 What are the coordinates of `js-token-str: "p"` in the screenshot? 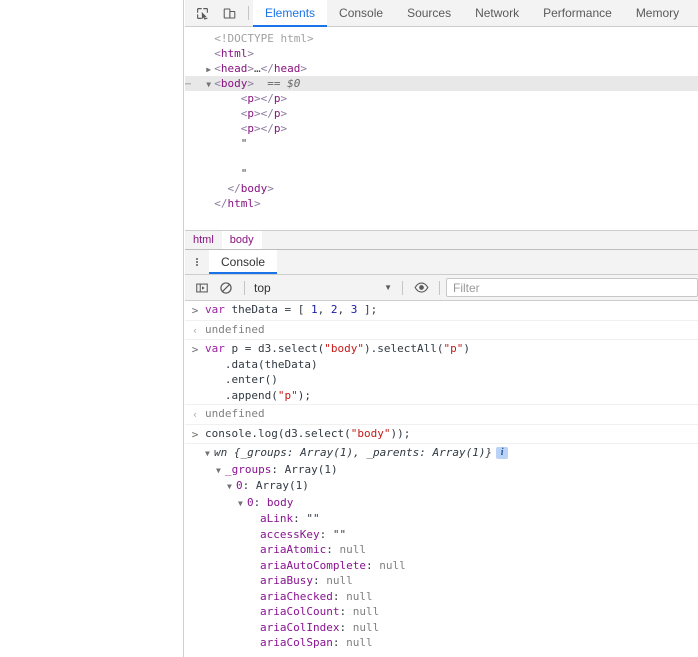 It's located at (287, 395).